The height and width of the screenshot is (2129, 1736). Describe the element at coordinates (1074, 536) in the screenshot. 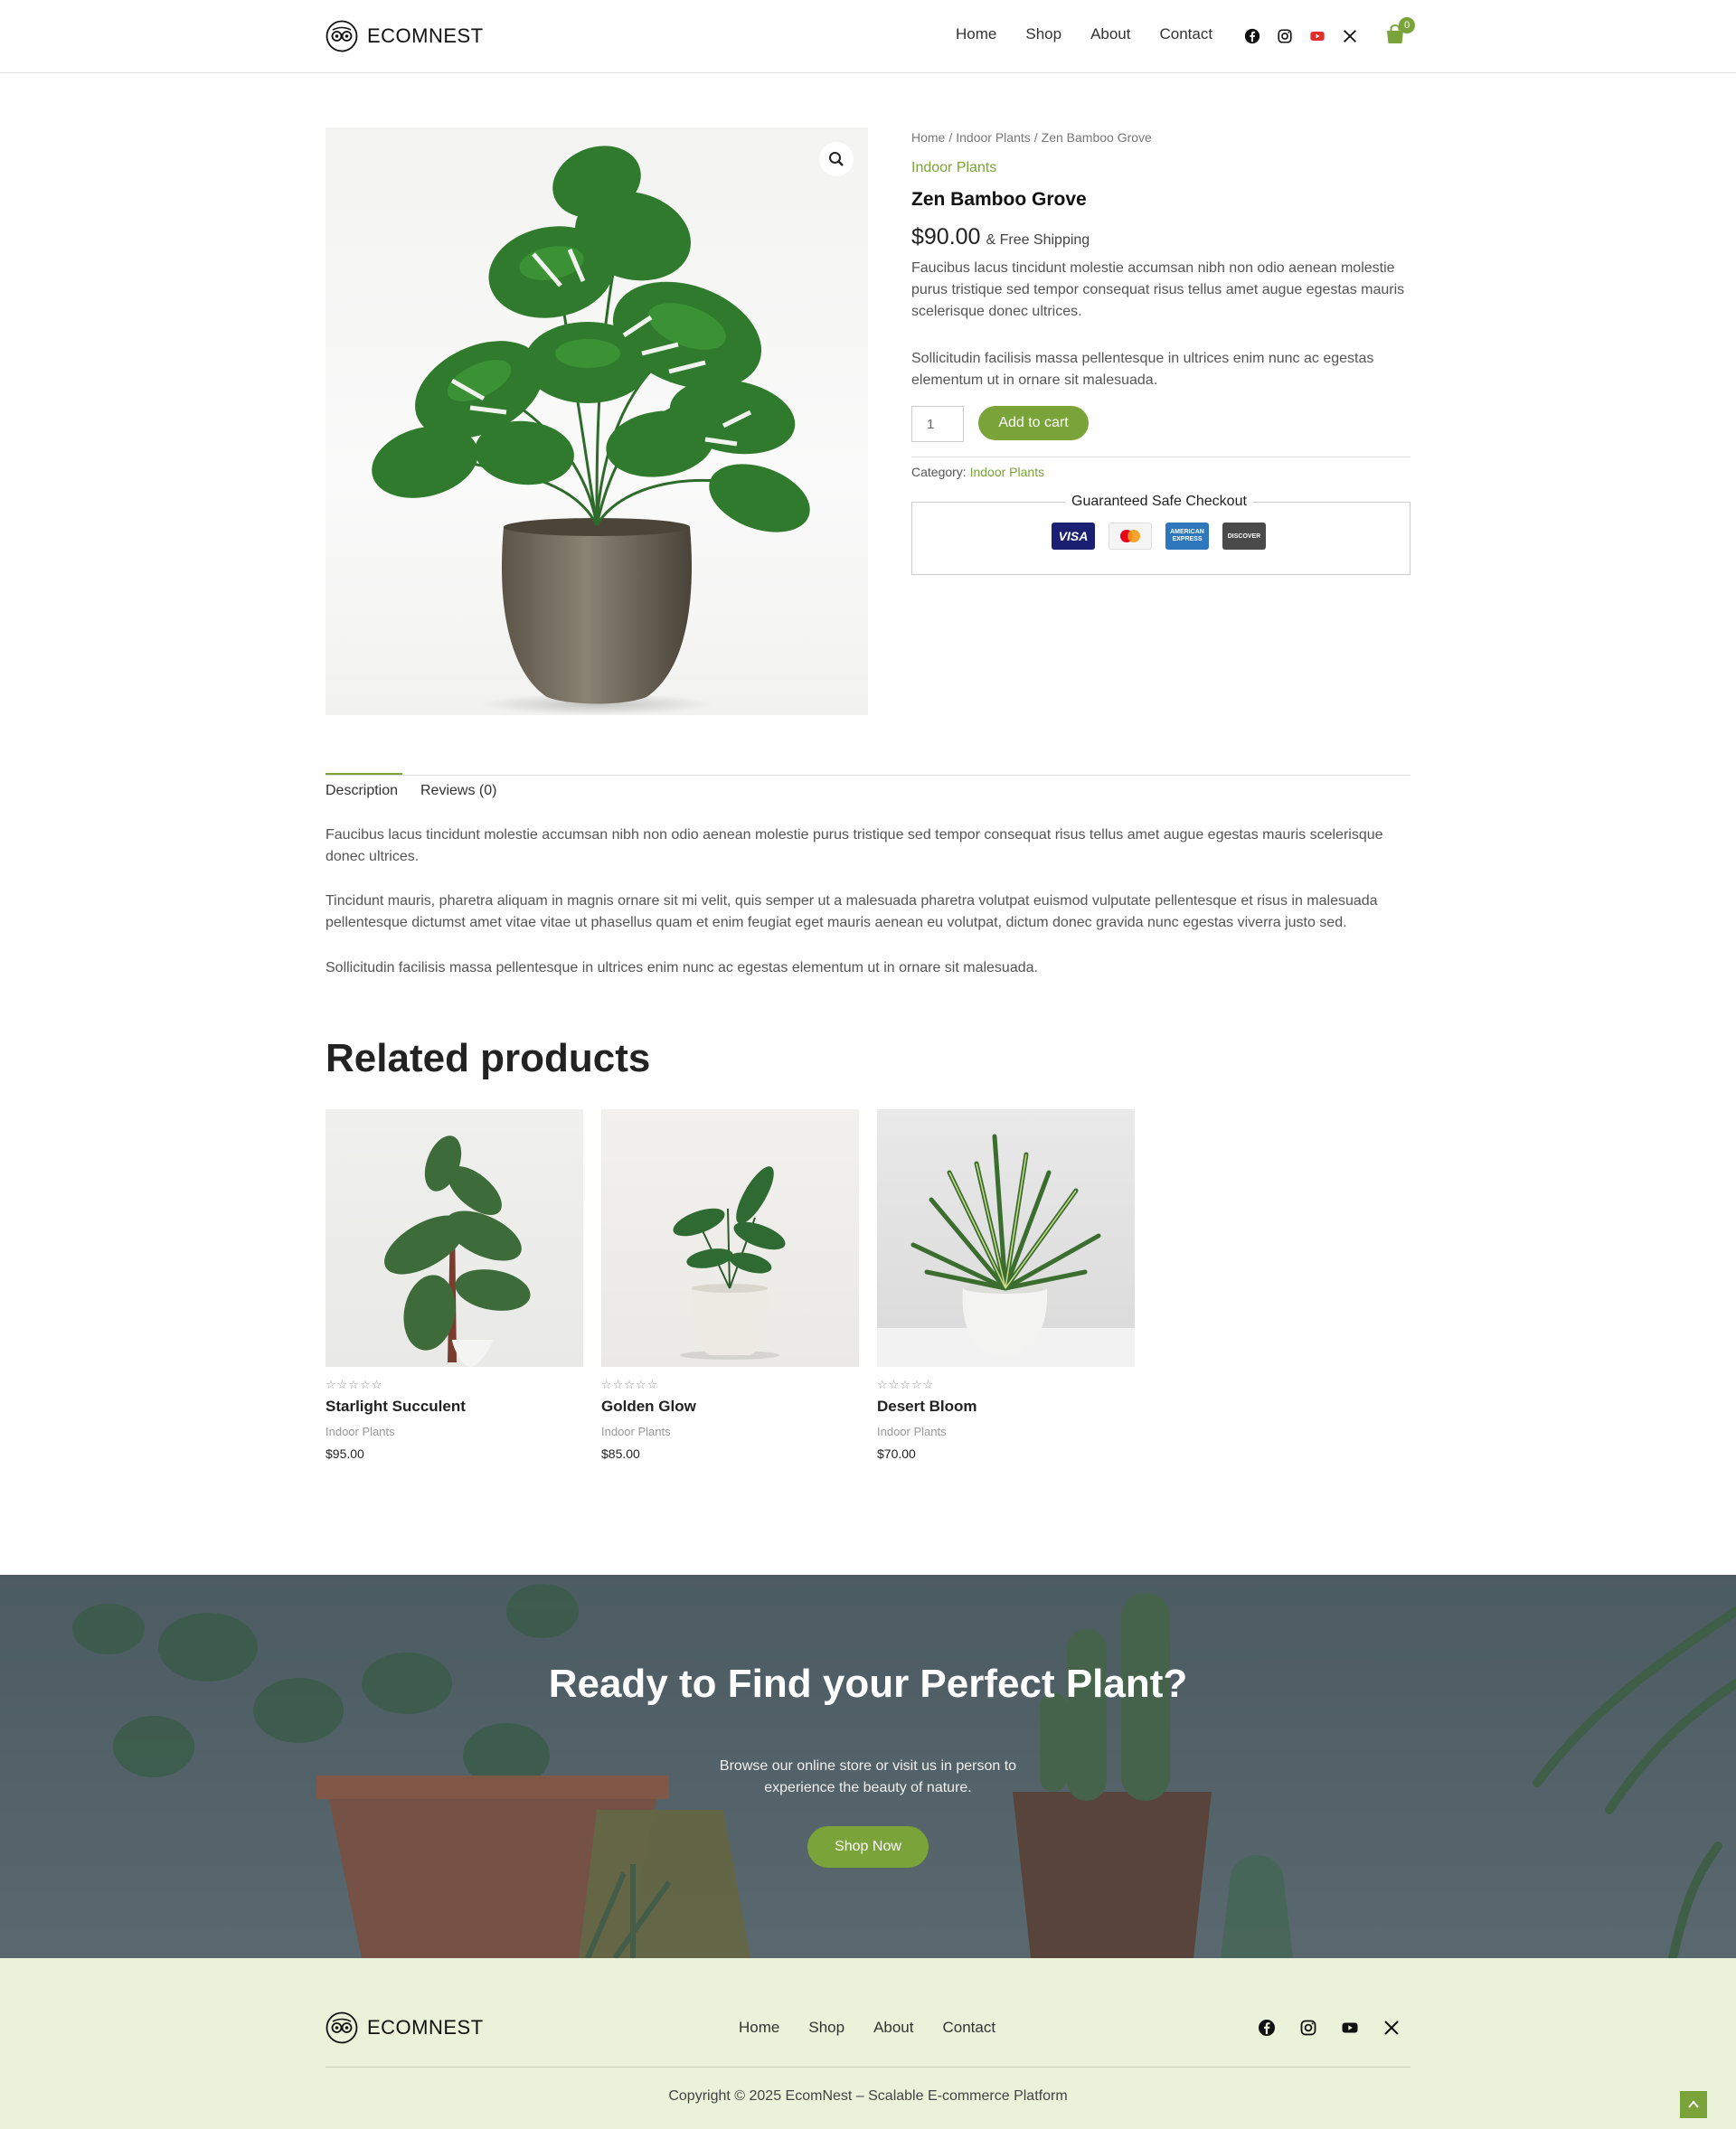

I see `visa-icon: VISA` at that location.